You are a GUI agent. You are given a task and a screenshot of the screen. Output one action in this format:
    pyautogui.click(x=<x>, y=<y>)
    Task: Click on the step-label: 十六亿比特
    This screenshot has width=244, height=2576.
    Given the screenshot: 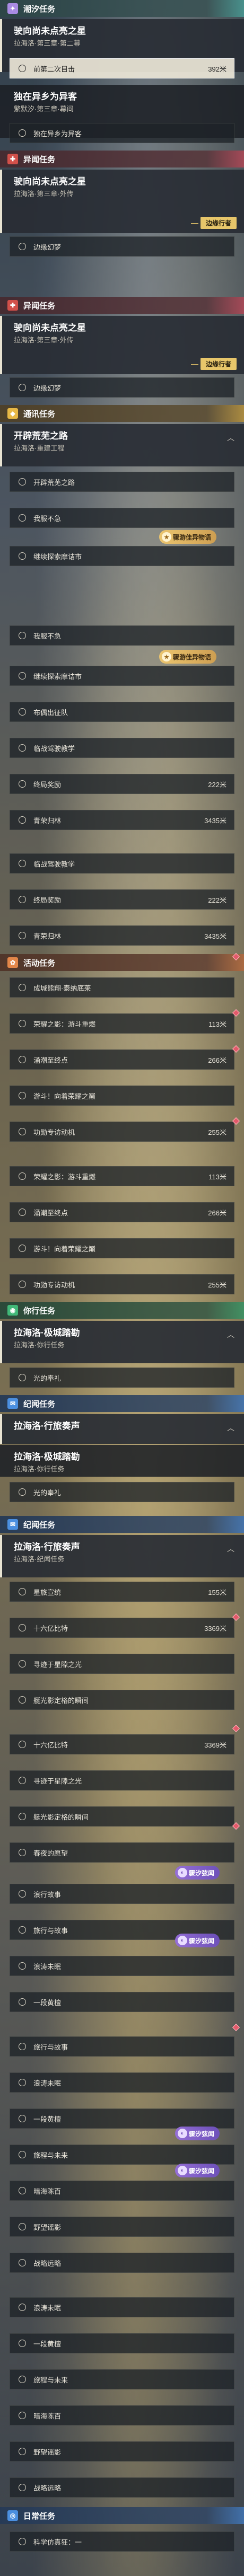 What is the action you would take?
    pyautogui.click(x=51, y=1745)
    